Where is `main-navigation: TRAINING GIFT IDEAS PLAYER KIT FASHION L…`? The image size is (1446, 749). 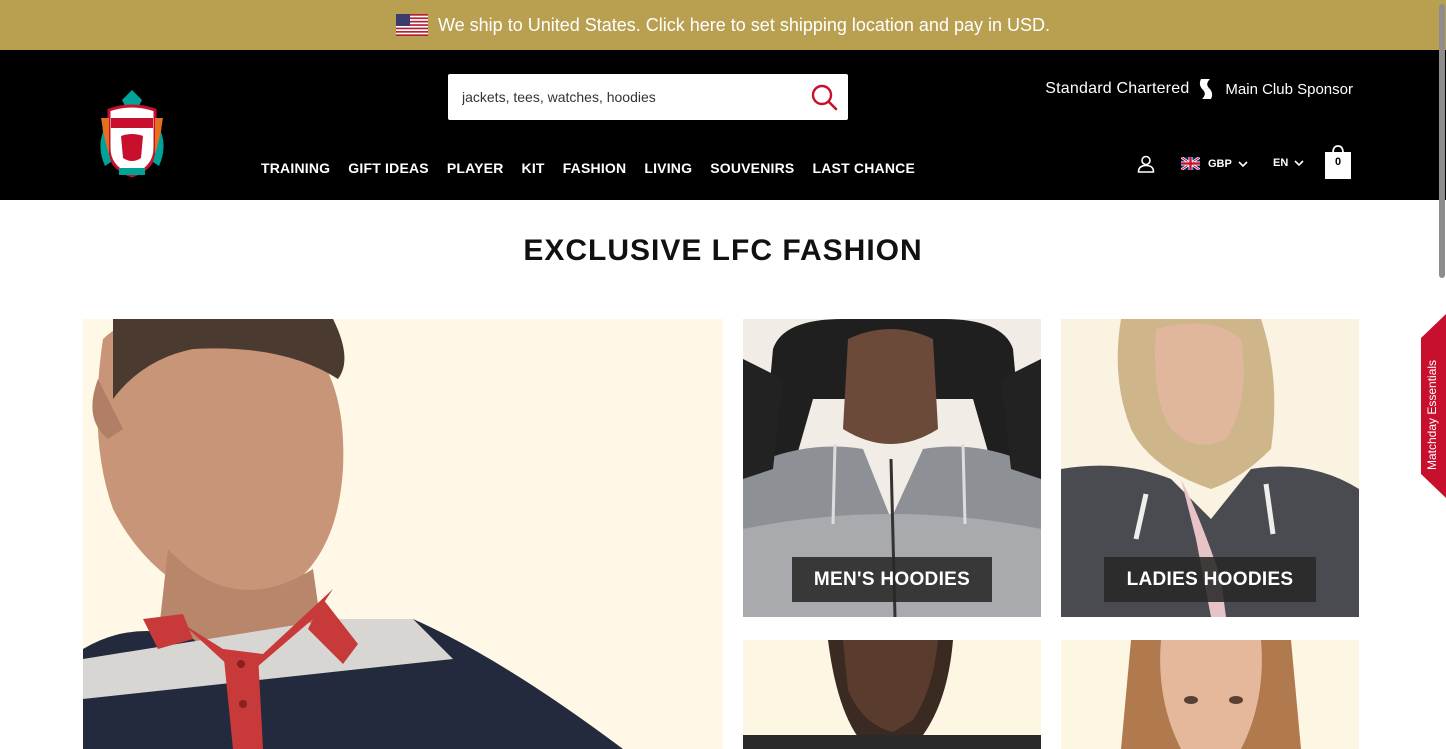 main-navigation: TRAINING GIFT IDEAS PLAYER KIT FASHION L… is located at coordinates (597, 168).